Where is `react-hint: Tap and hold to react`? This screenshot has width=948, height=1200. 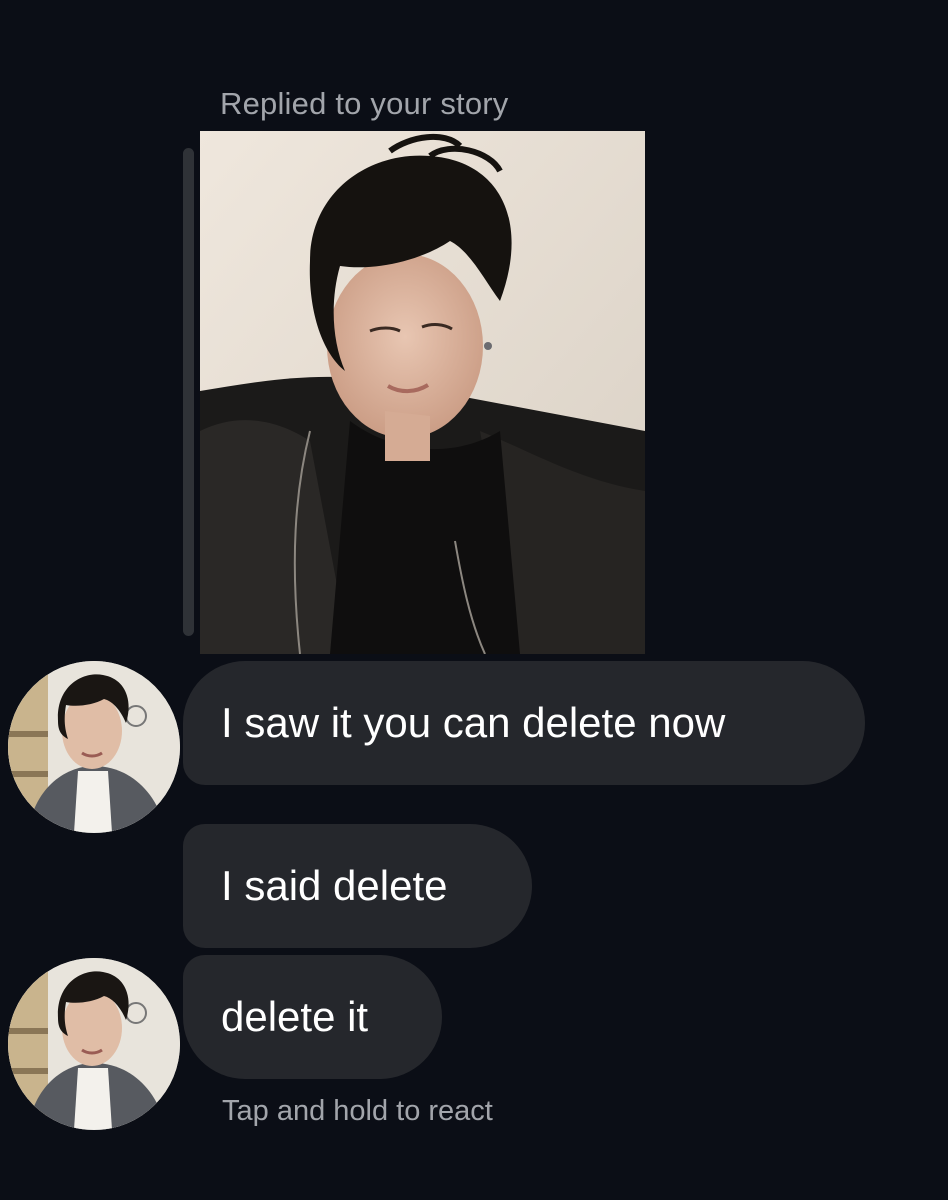
react-hint: Tap and hold to react is located at coordinates (357, 1111).